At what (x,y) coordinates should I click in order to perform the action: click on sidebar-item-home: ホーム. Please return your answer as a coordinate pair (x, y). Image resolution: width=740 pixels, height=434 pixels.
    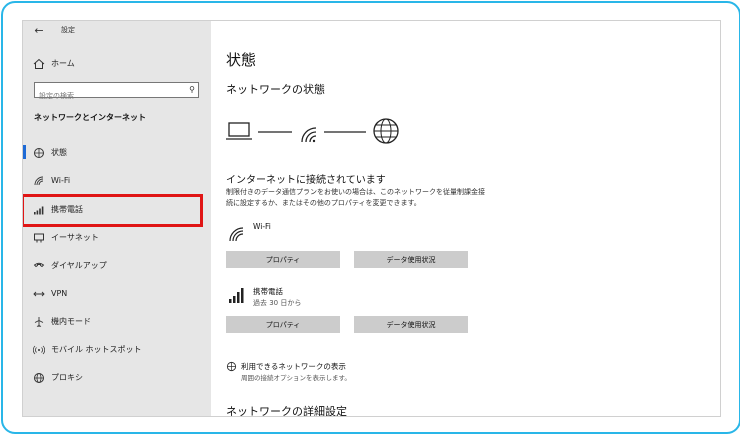
    Looking at the image, I should click on (117, 64).